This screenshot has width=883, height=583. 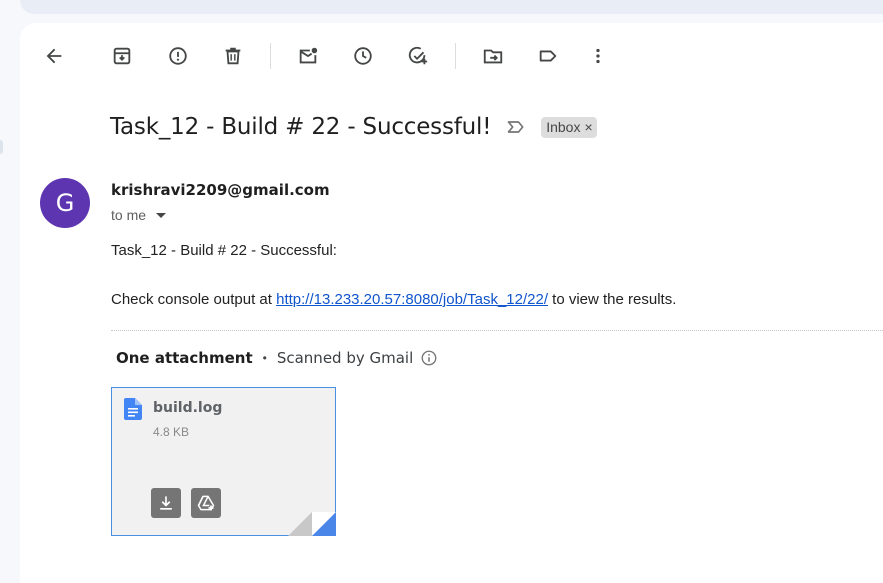 What do you see at coordinates (497, 330) in the screenshot?
I see `attachments-divider` at bounding box center [497, 330].